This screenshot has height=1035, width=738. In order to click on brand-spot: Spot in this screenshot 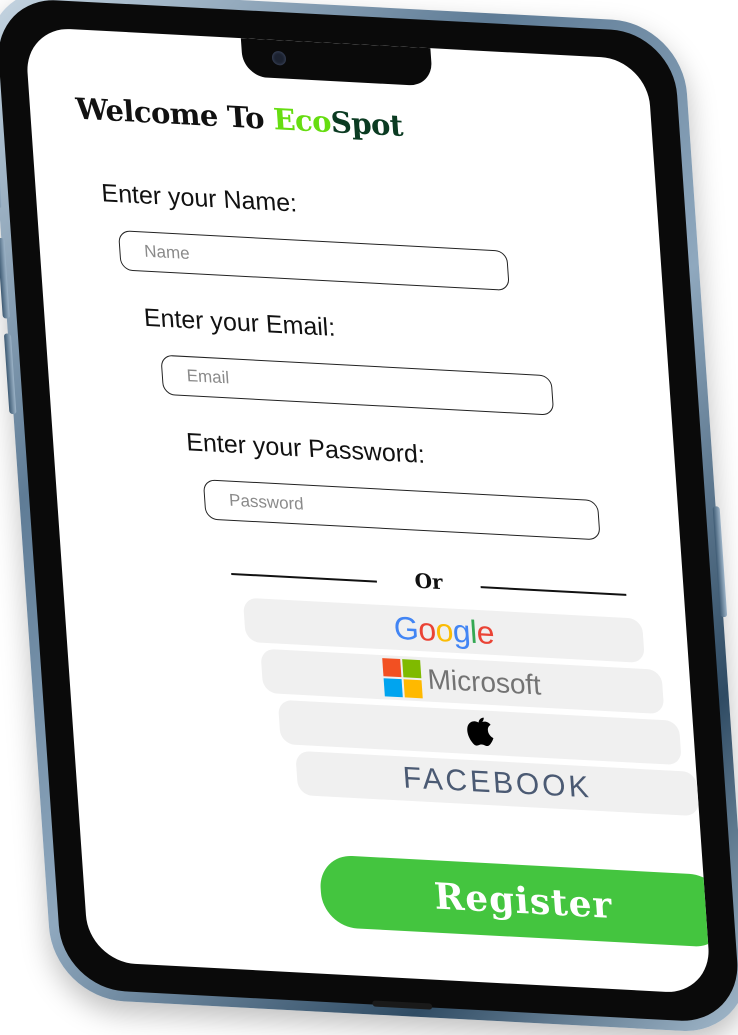, I will do `click(366, 123)`.